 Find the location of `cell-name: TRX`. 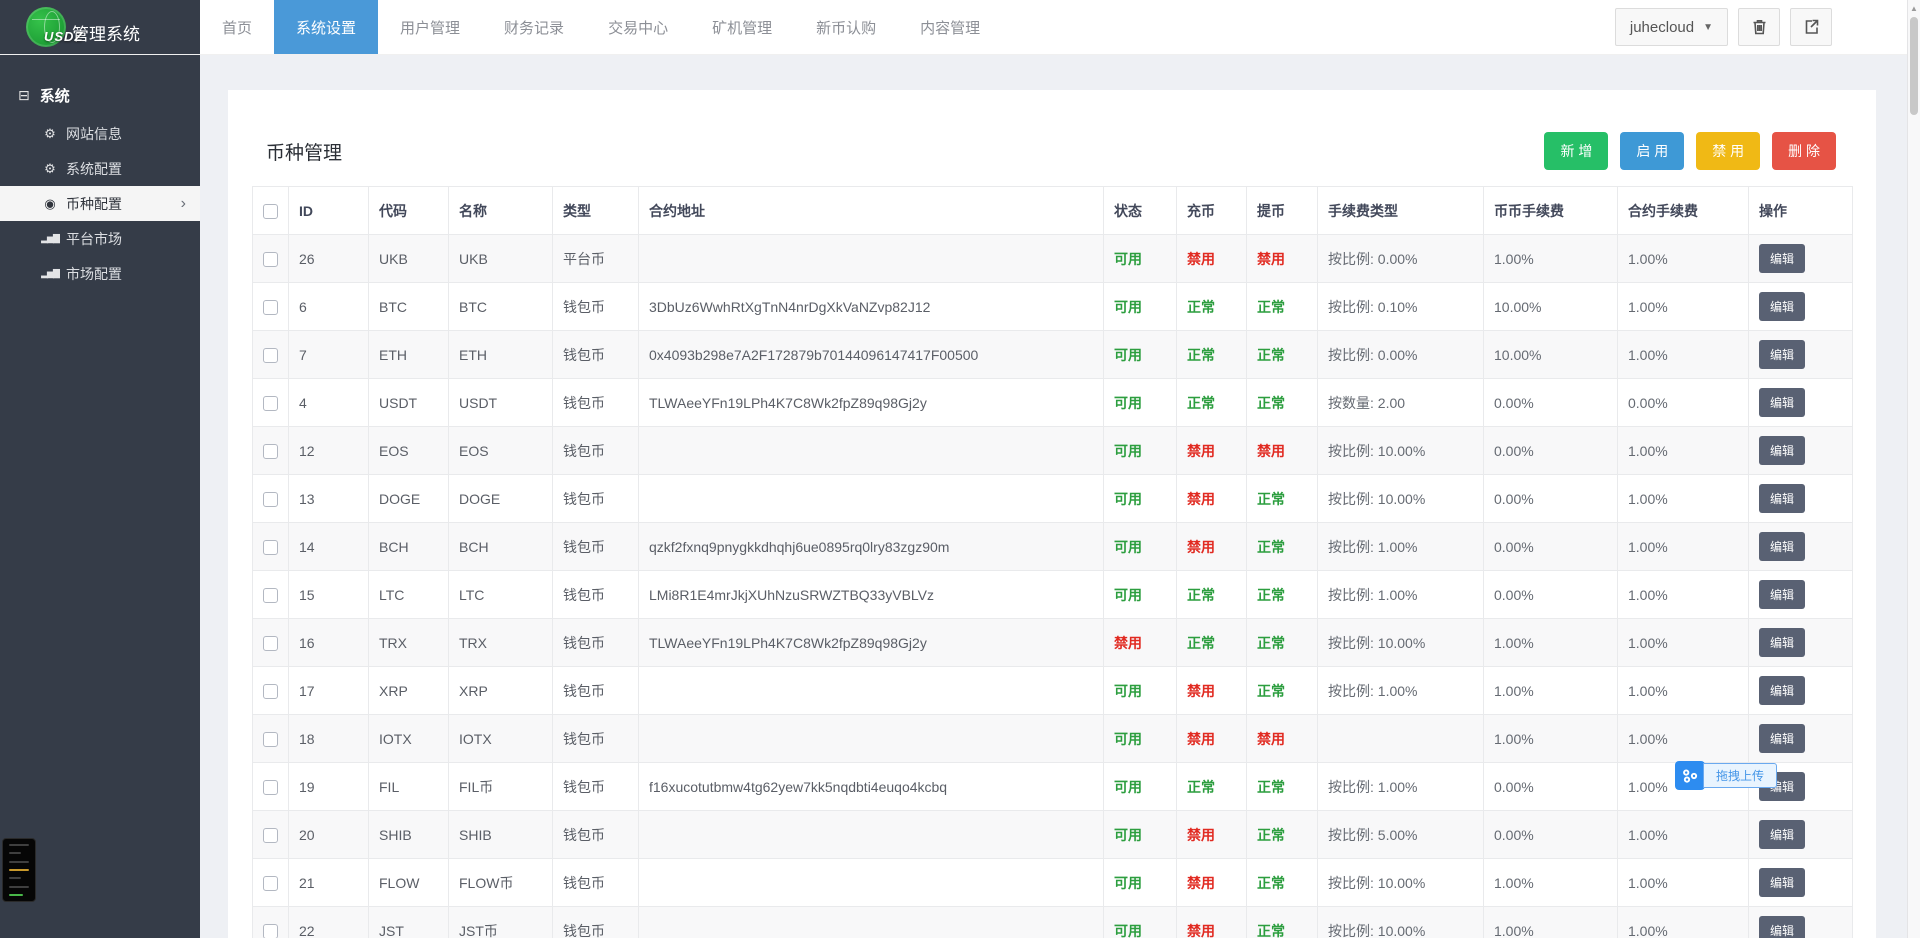

cell-name: TRX is located at coordinates (500, 642).